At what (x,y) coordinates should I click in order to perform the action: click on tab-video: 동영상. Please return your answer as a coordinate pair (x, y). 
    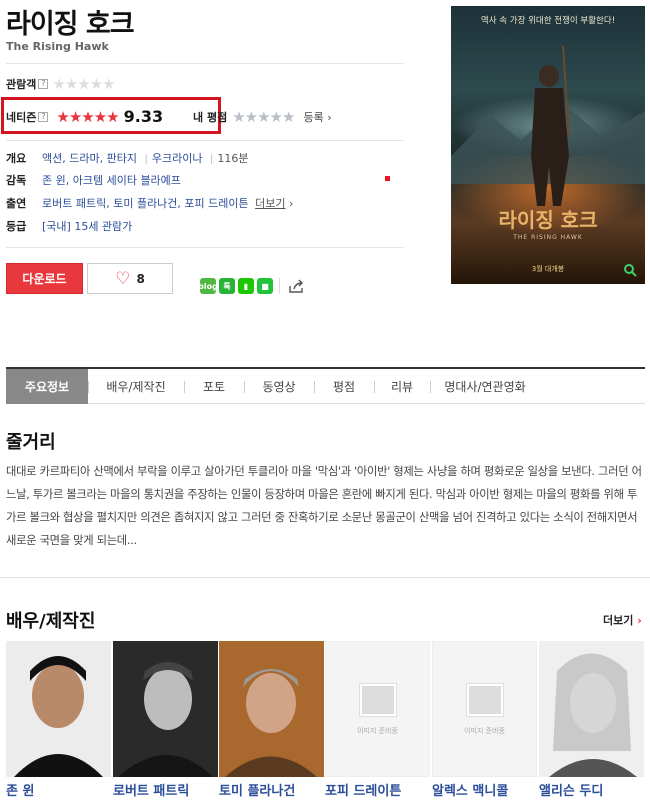
    Looking at the image, I should click on (279, 386).